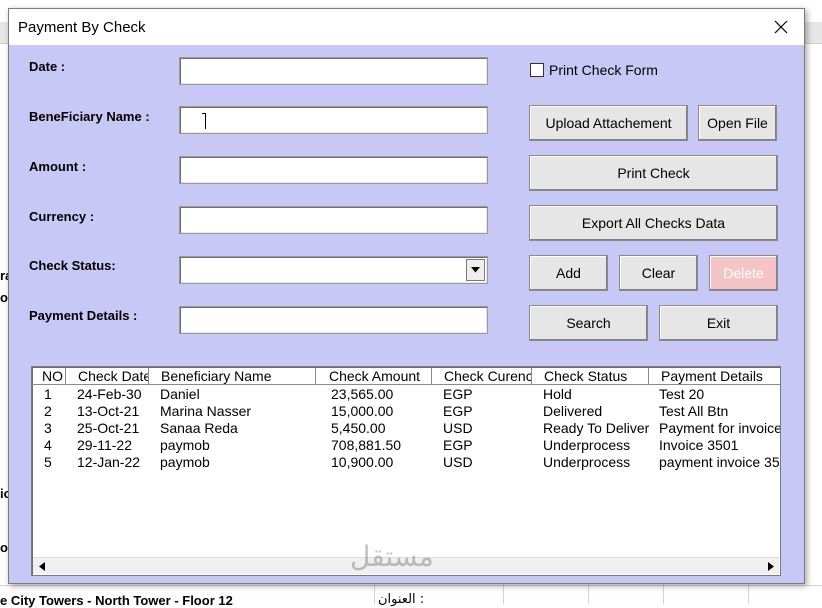 This screenshot has height=608, width=822. What do you see at coordinates (109, 394) in the screenshot?
I see `cell-check-date: 24-Feb-30` at bounding box center [109, 394].